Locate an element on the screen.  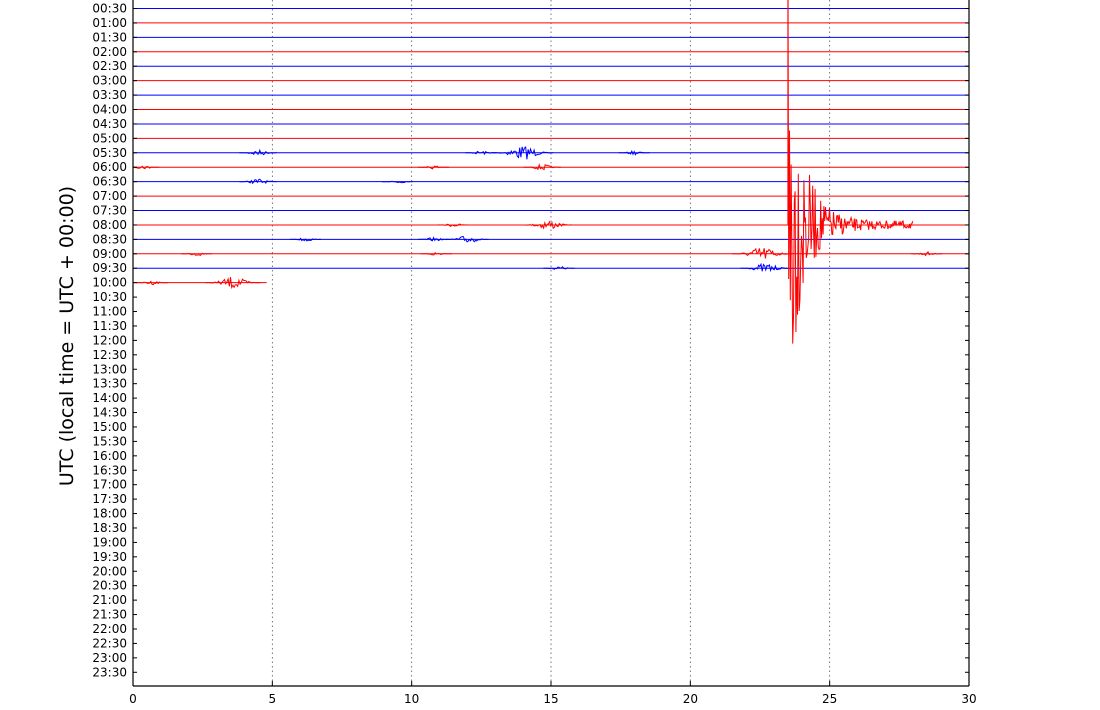
y-tick-label: 04:00 is located at coordinates (109, 110).